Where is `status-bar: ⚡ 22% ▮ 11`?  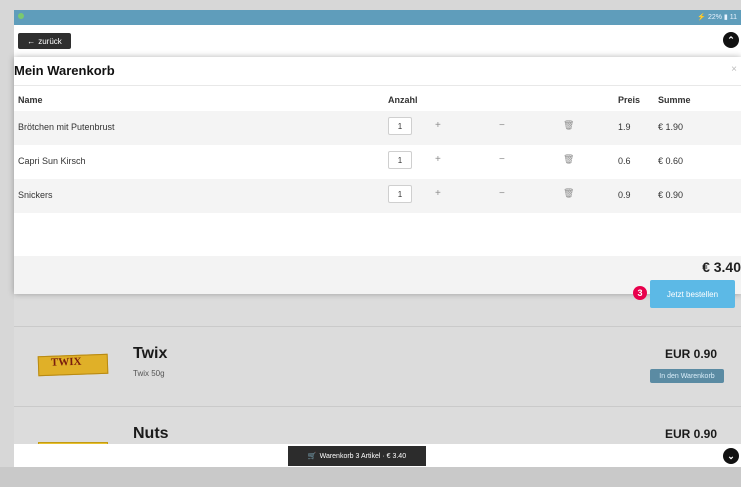 status-bar: ⚡ 22% ▮ 11 is located at coordinates (377, 17).